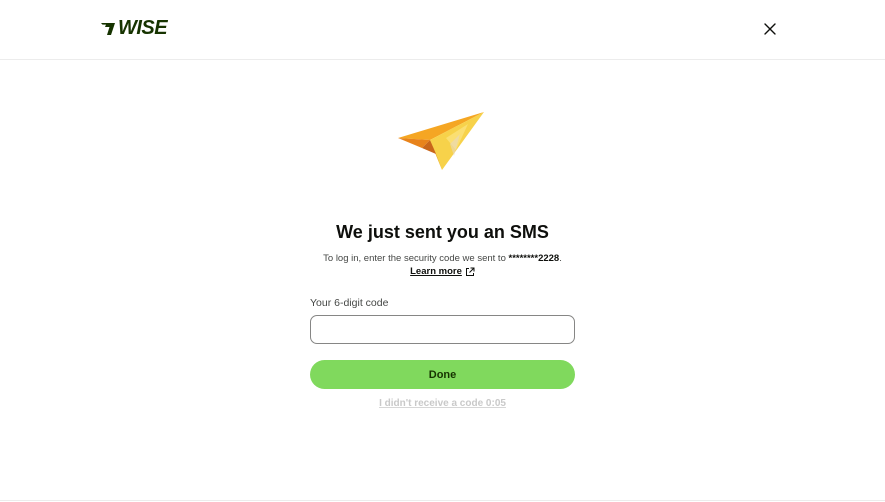 The width and height of the screenshot is (885, 502). I want to click on learn-more-row: Learn more, so click(442, 271).